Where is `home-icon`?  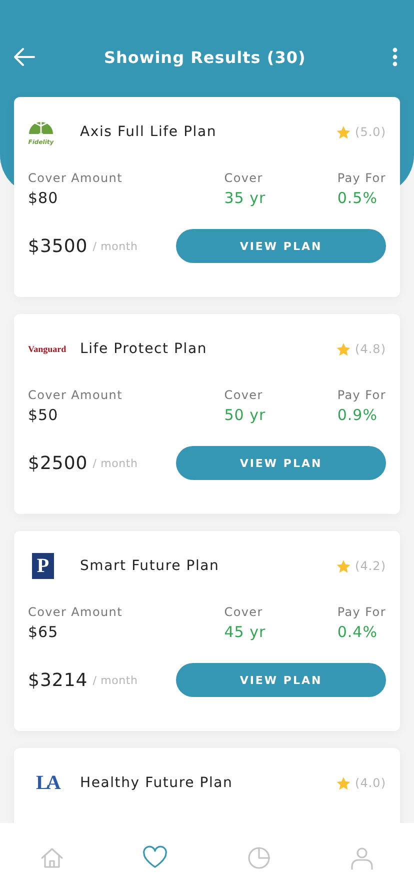
home-icon is located at coordinates (51, 858).